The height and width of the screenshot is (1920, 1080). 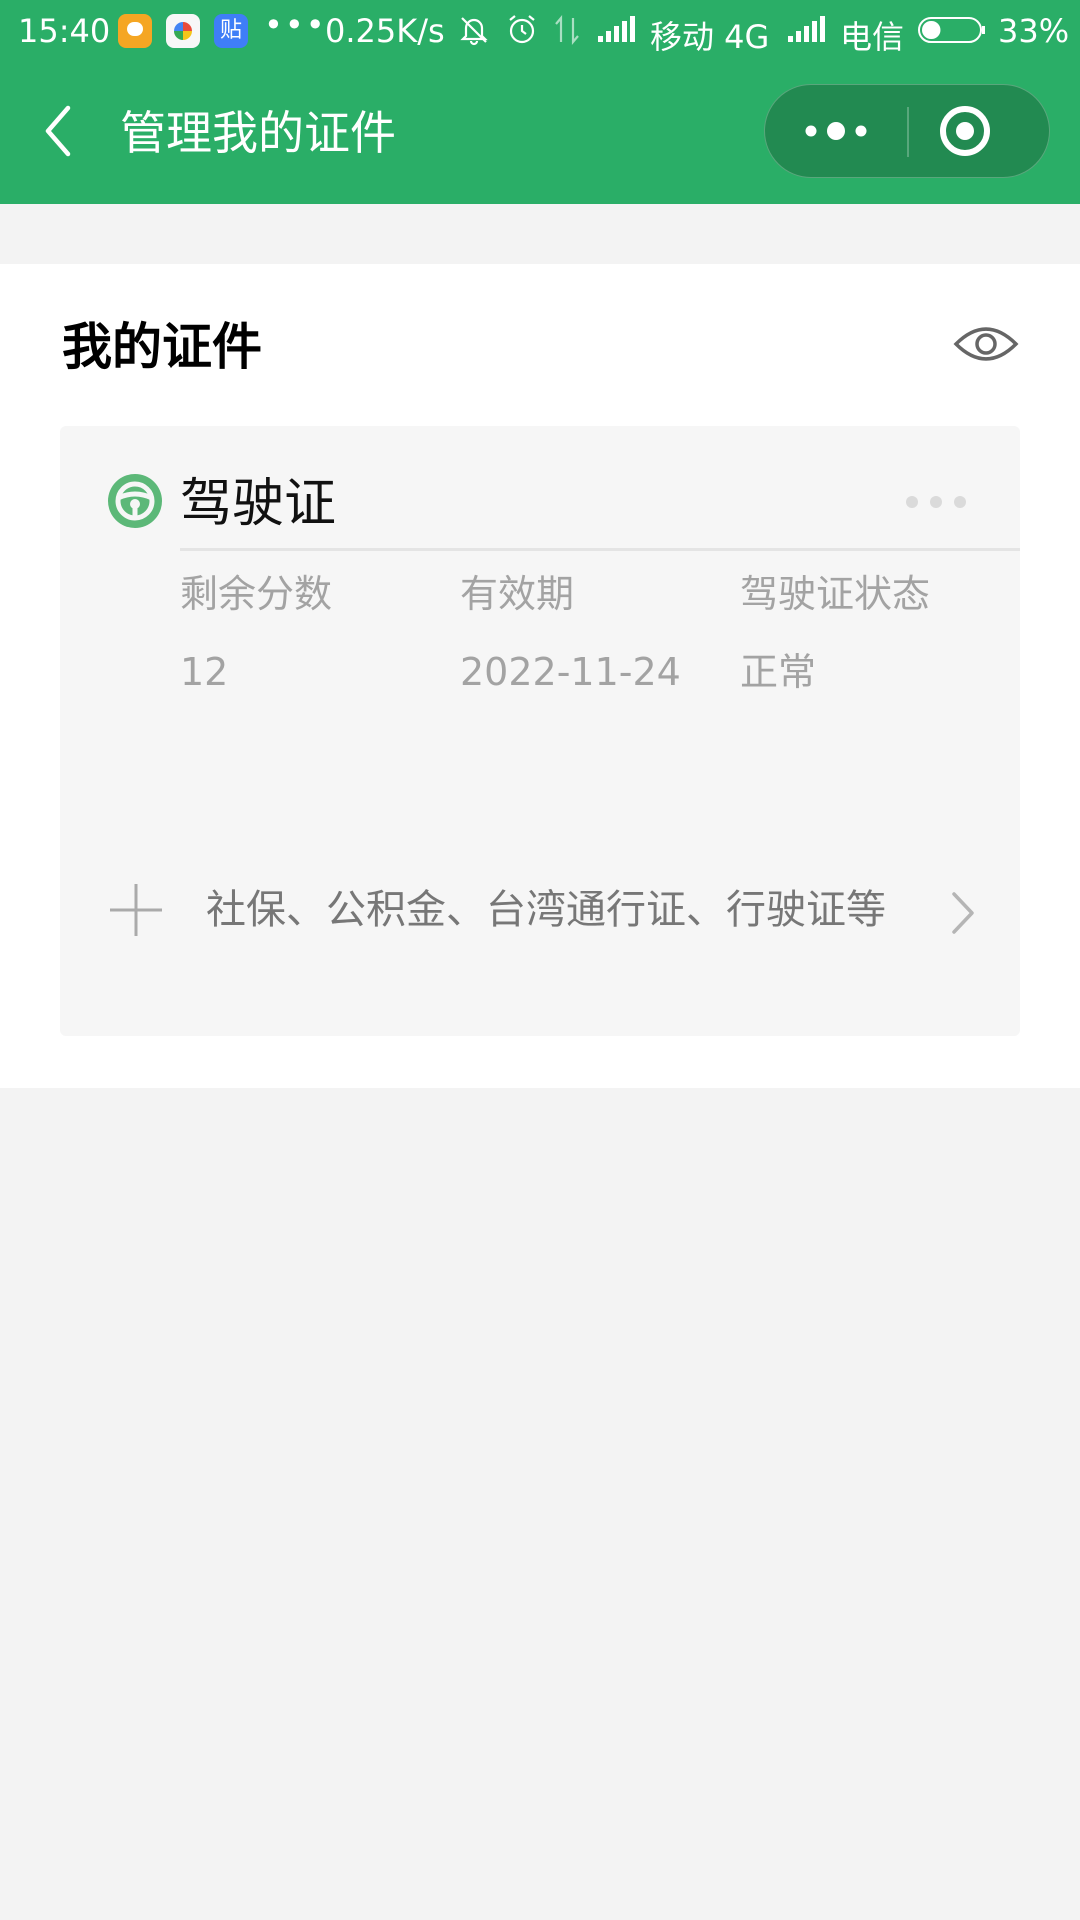 What do you see at coordinates (162, 347) in the screenshot?
I see `section-title: 我的证件` at bounding box center [162, 347].